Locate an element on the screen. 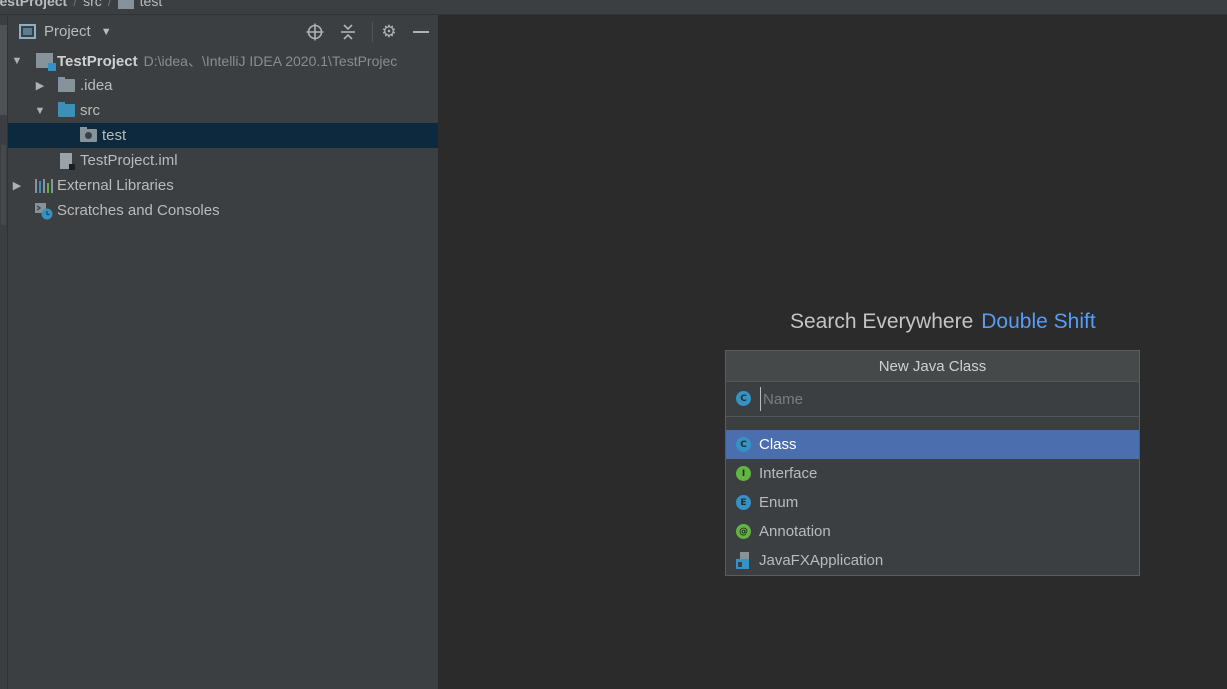  javafx-icon is located at coordinates (744, 560).